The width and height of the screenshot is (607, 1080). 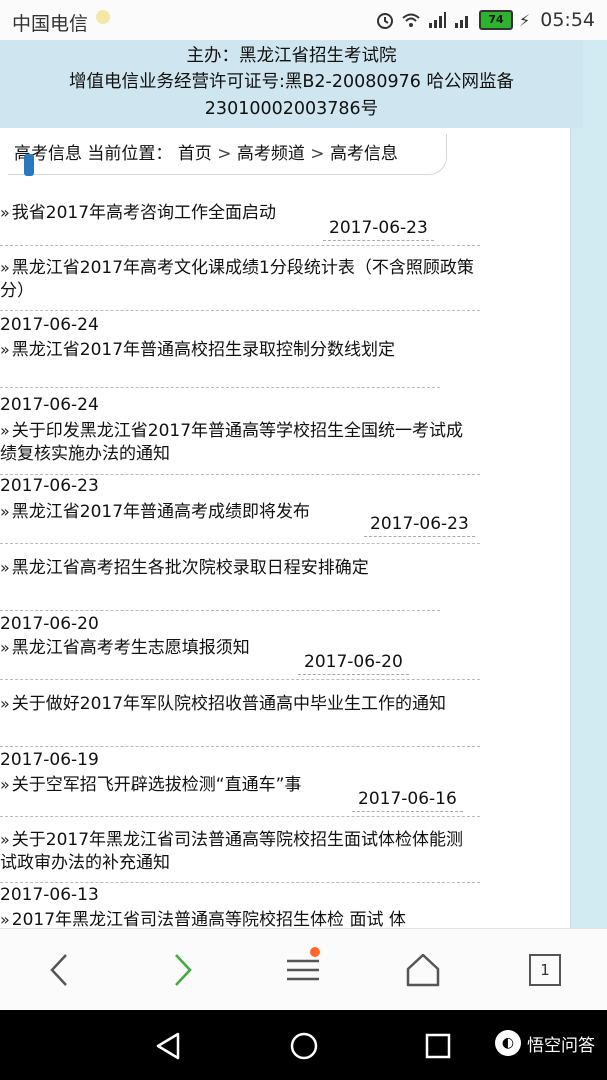 What do you see at coordinates (203, 350) in the screenshot?
I see `news-title: 黑龙江省2017年普通高校招生录取控制分数线划定` at bounding box center [203, 350].